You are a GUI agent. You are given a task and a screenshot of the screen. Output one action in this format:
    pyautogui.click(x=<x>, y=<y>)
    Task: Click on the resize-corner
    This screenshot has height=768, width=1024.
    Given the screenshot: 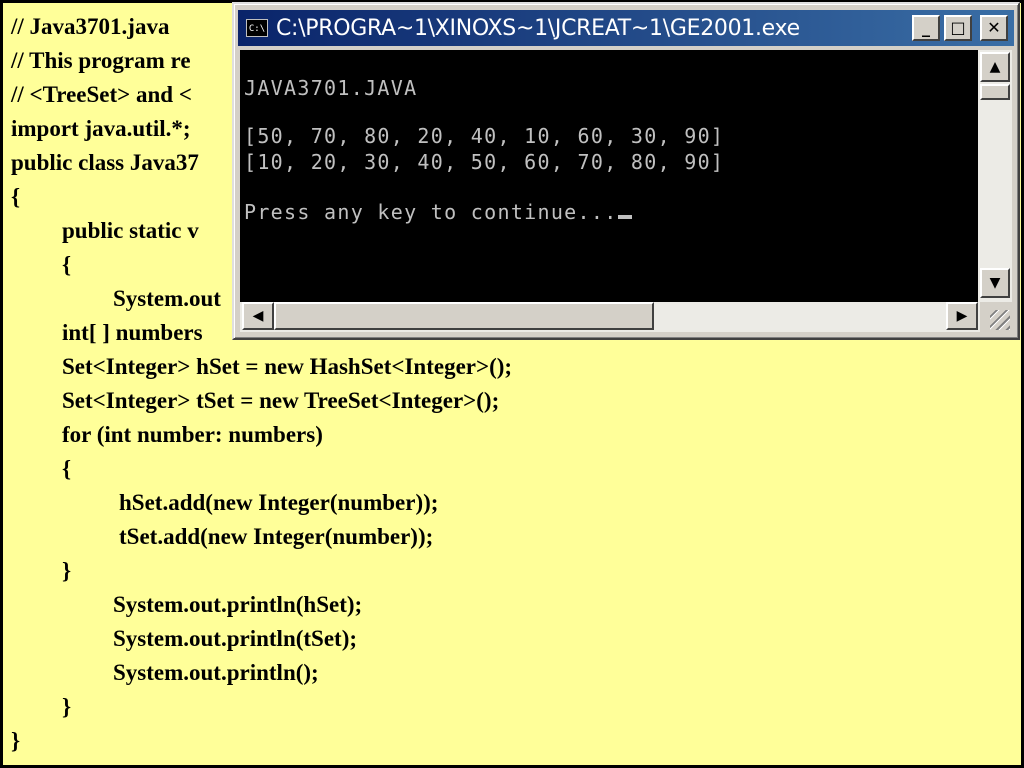 What is the action you would take?
    pyautogui.click(x=996, y=317)
    